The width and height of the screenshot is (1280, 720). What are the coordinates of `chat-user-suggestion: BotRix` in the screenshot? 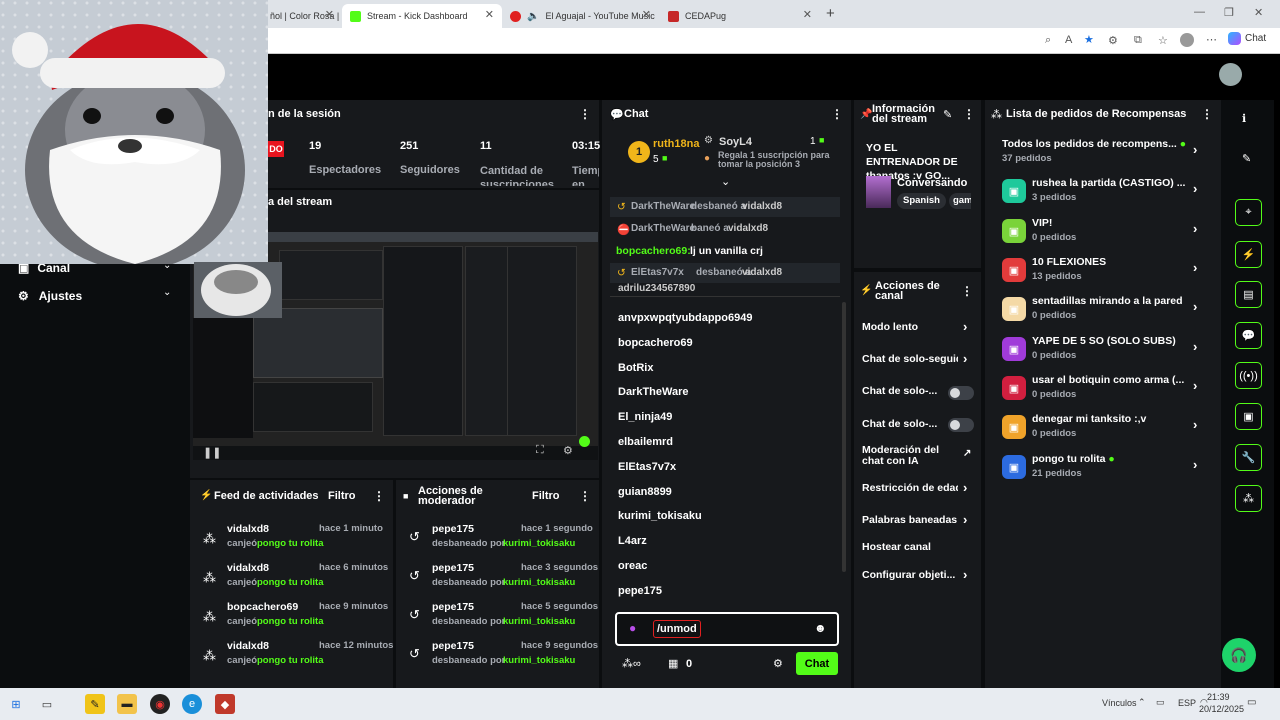 It's located at (635, 368).